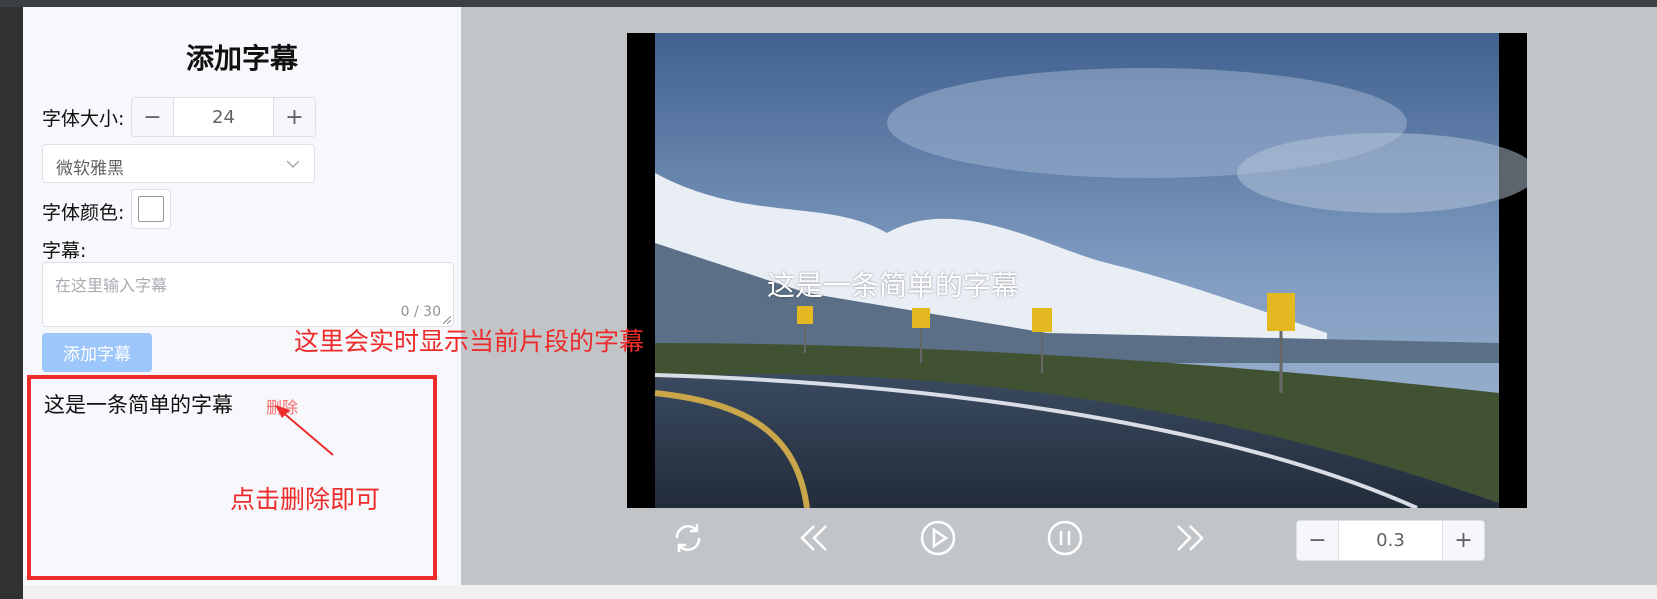 The image size is (1657, 599). What do you see at coordinates (893, 285) in the screenshot?
I see `video-subtitle-overlay: 这是一条简单的字幕` at bounding box center [893, 285].